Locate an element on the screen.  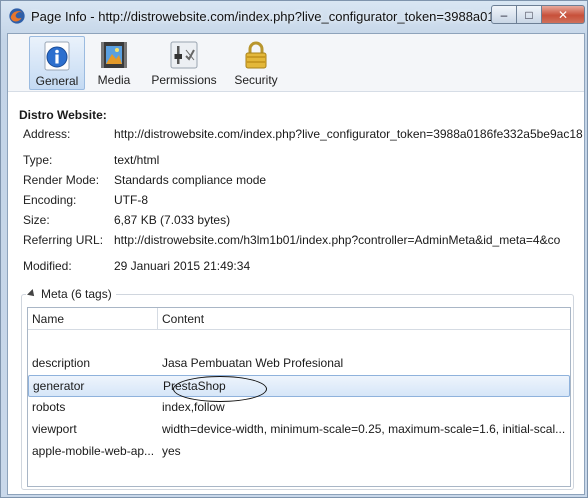
encoding-label: Encoding: is located at coordinates (50, 200).